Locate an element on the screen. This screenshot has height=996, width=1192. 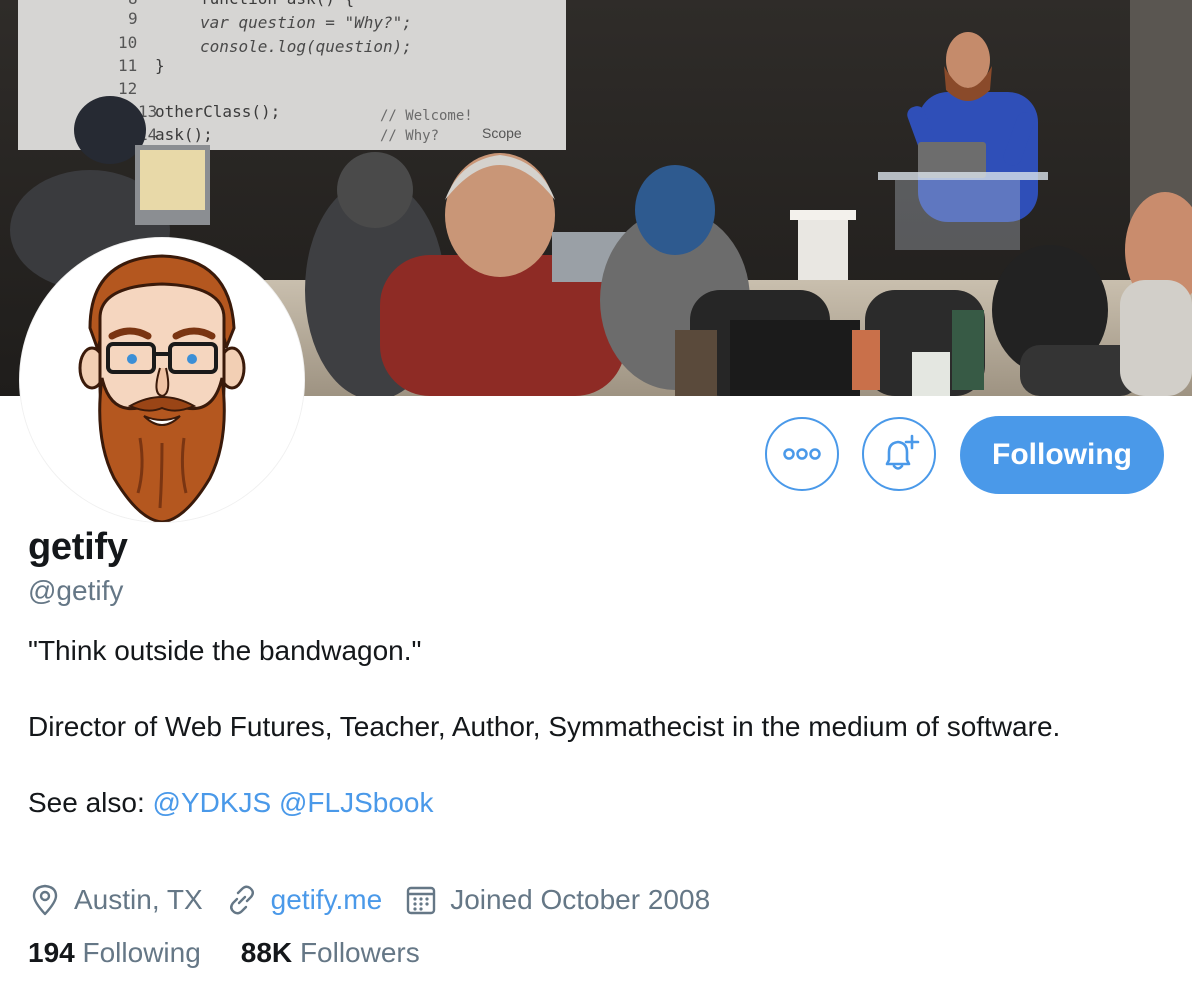
bio-quote: "Think outside the bandwagon." is located at coordinates (225, 650).